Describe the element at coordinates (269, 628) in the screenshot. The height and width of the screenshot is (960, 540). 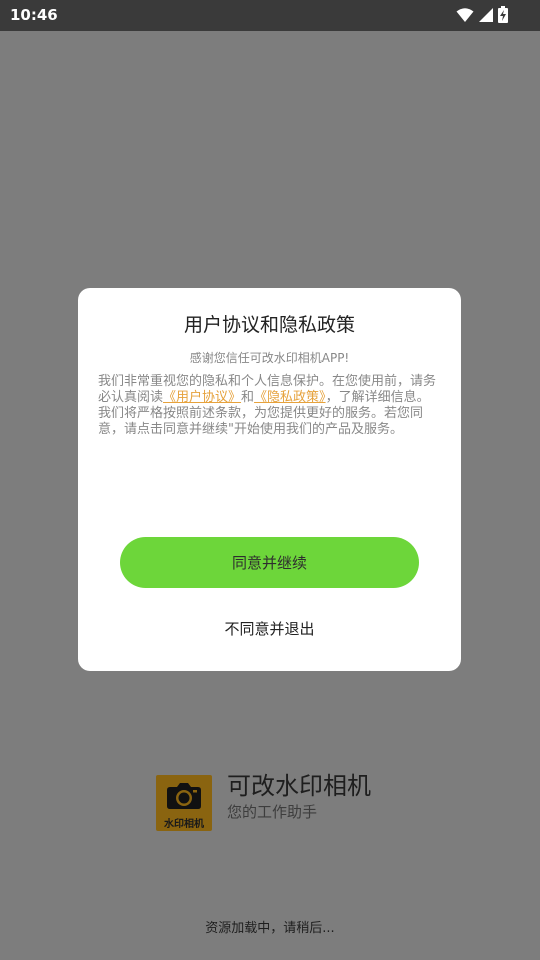
I see `disagree-button: 不同意并退出` at that location.